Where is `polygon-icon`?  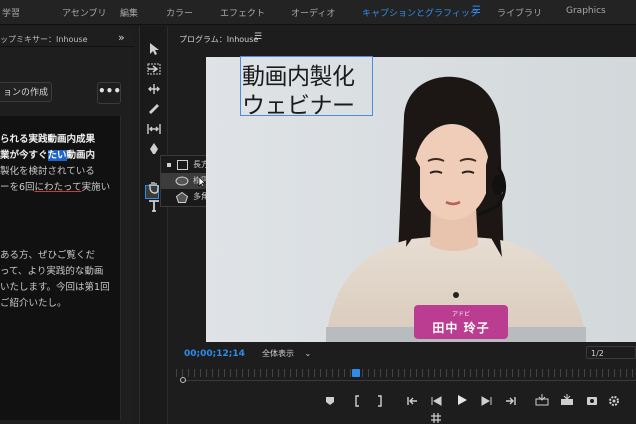
polygon-icon is located at coordinates (182, 197).